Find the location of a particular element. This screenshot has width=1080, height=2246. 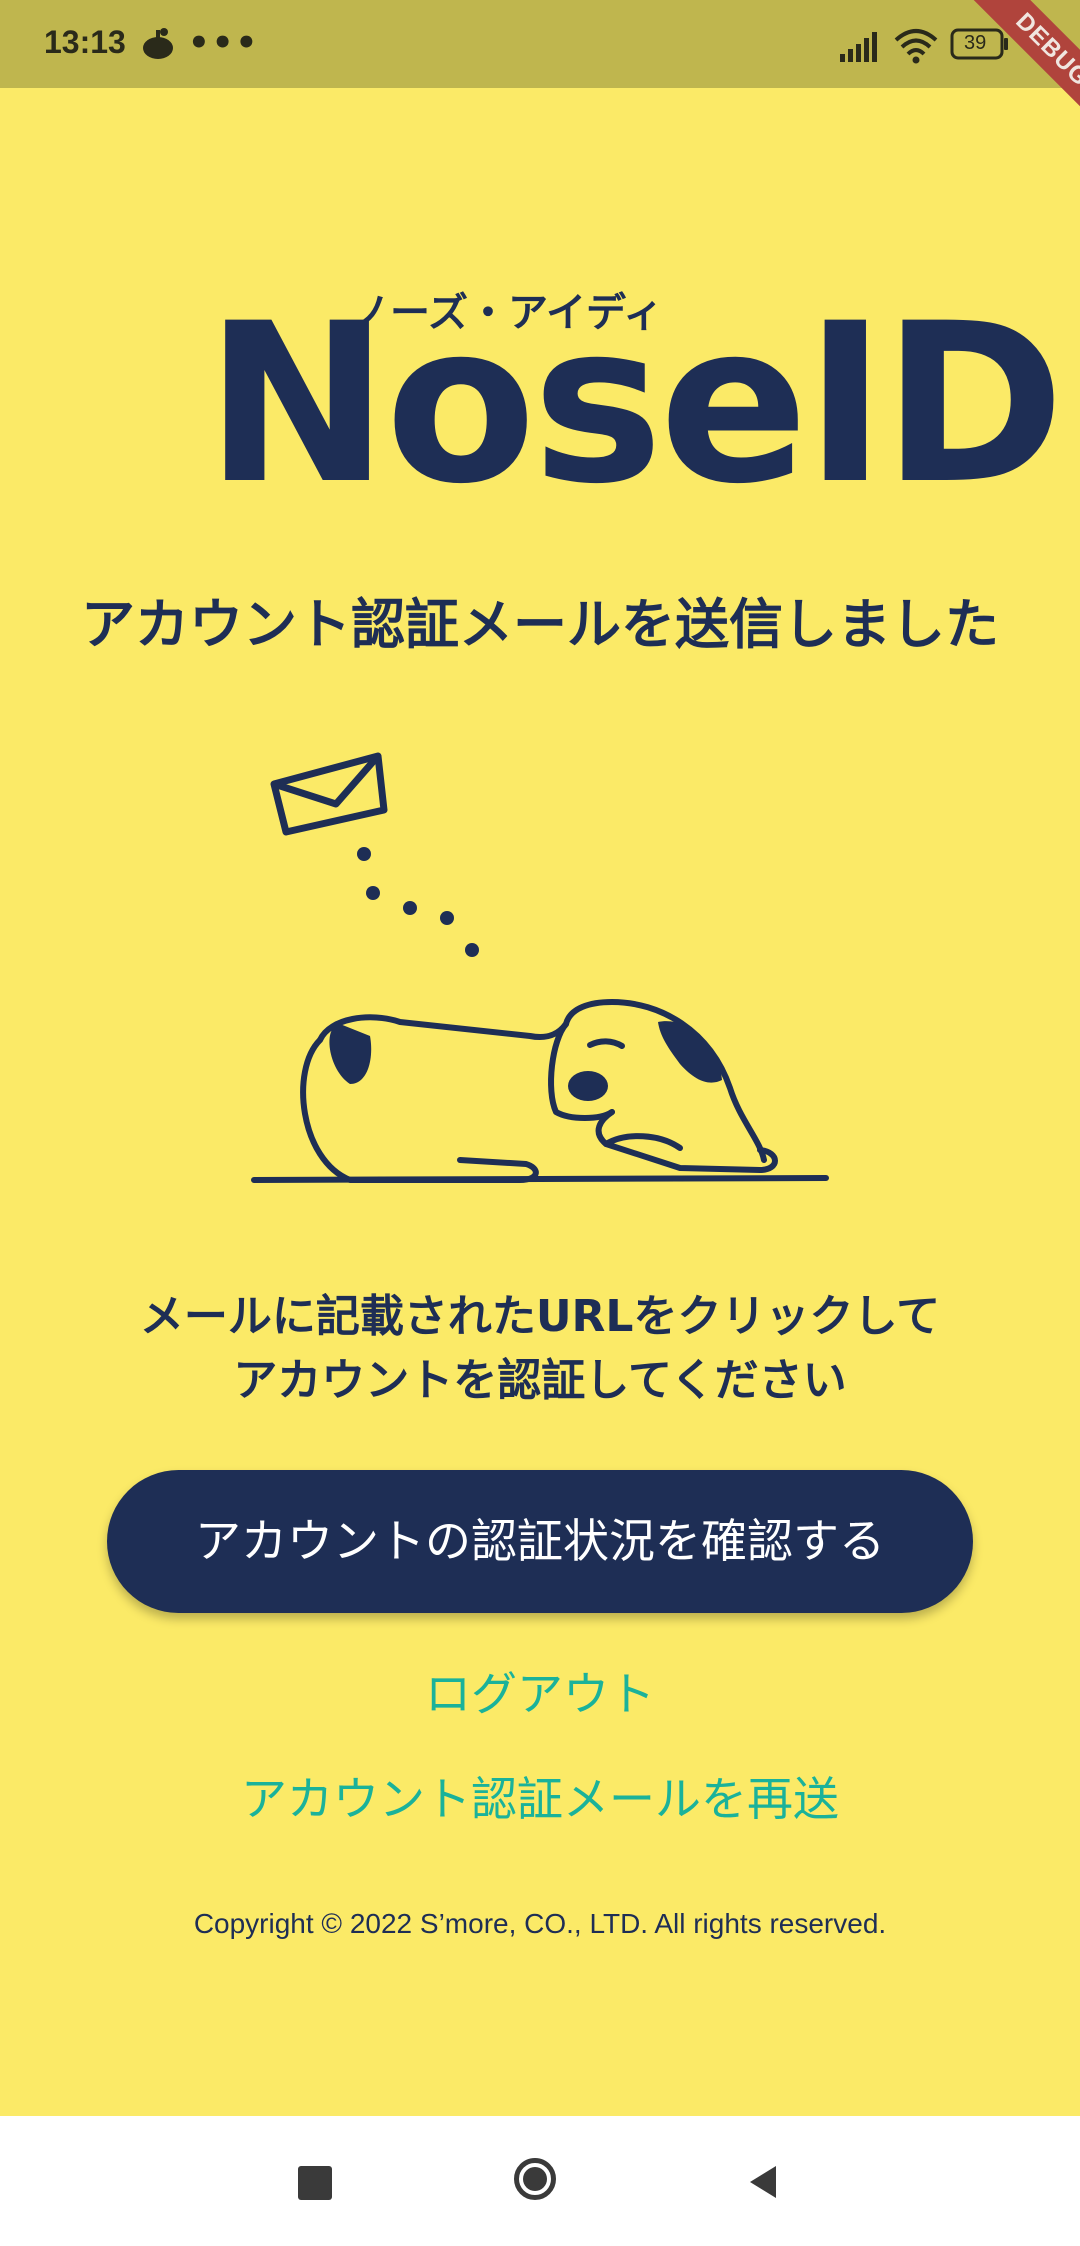

back-triangle-icon is located at coordinates (762, 2182).